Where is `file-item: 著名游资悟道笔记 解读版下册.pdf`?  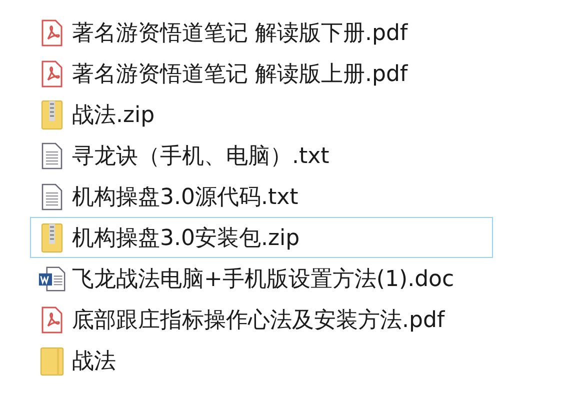 file-item: 著名游资悟道笔记 解读版下册.pdf is located at coordinates (261, 32).